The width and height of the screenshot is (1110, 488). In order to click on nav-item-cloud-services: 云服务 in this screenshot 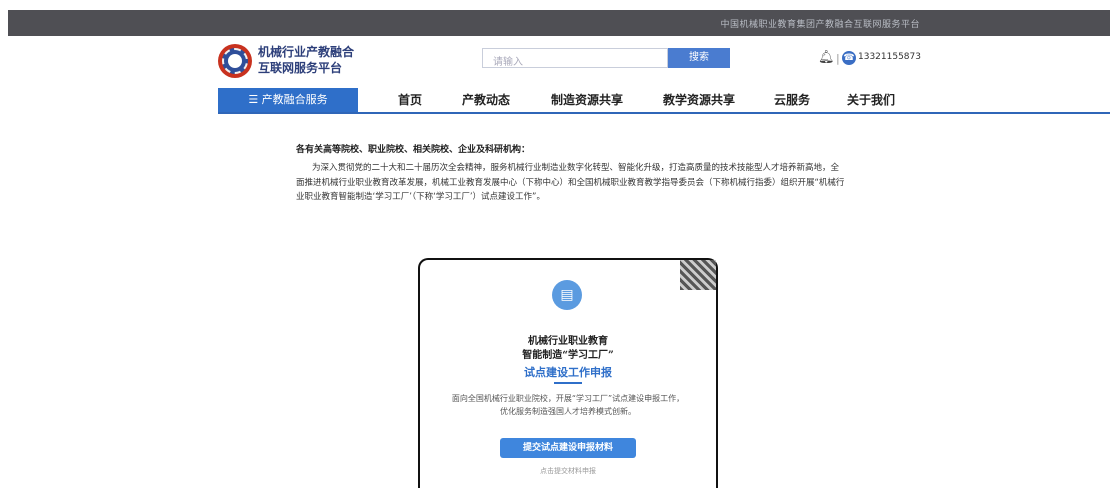, I will do `click(792, 100)`.